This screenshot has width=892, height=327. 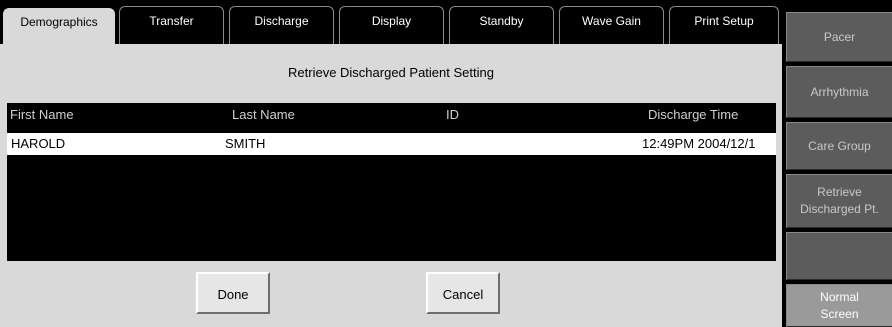 I want to click on column-header-discharge-time: Discharge Time, so click(x=693, y=114).